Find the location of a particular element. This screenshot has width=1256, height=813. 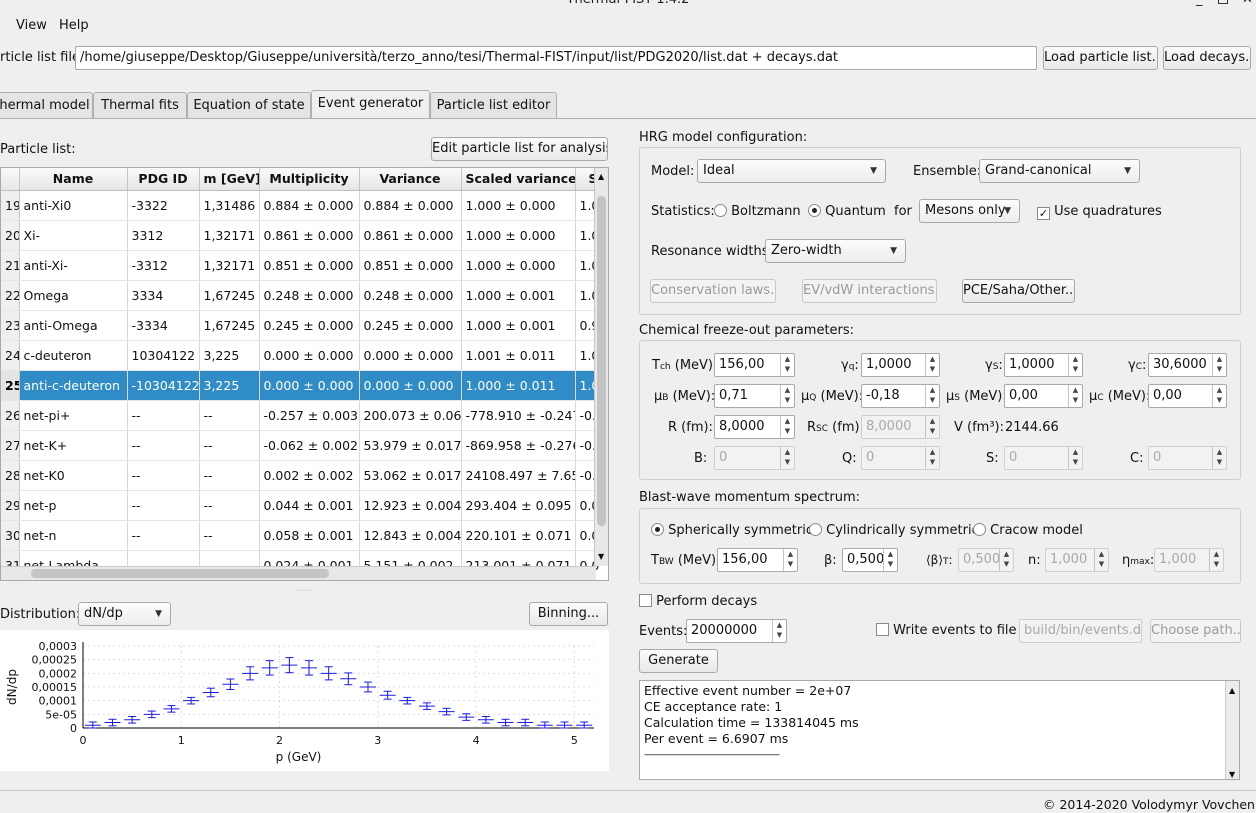

quantum-radio: Quantum is located at coordinates (847, 211).